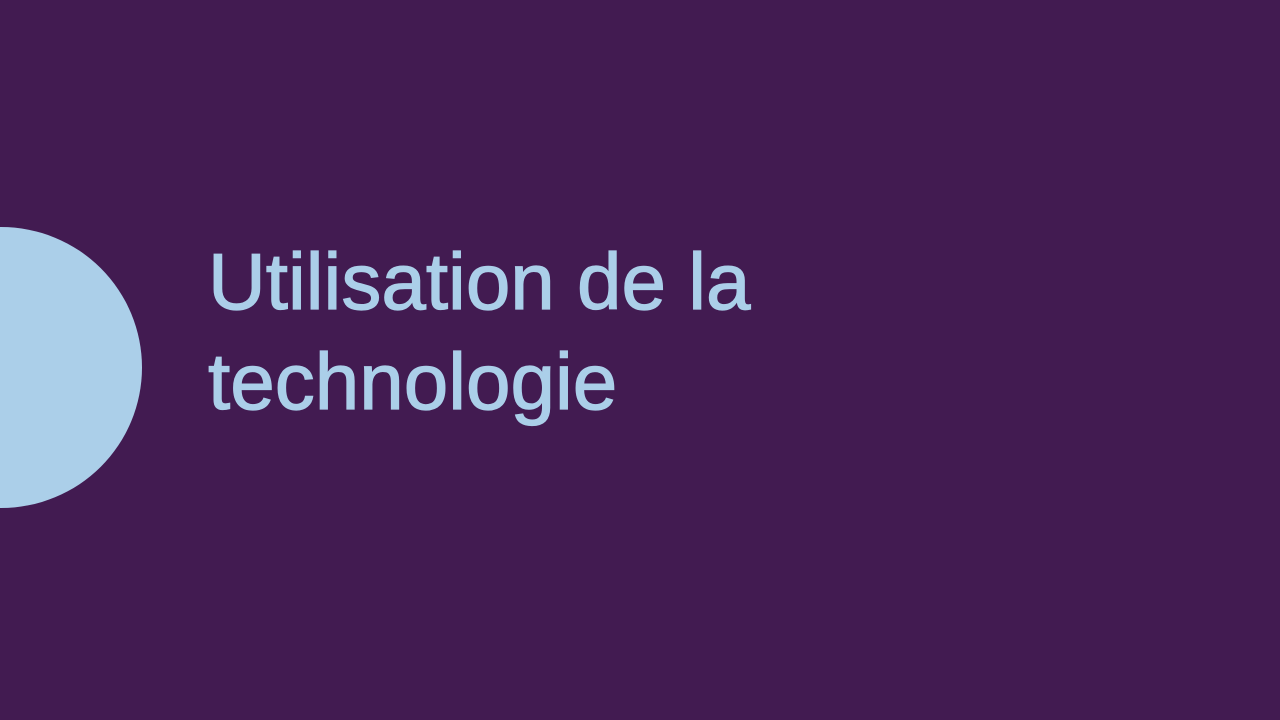 The image size is (1280, 720). What do you see at coordinates (412, 381) in the screenshot?
I see `slide-title-line-2: technologie` at bounding box center [412, 381].